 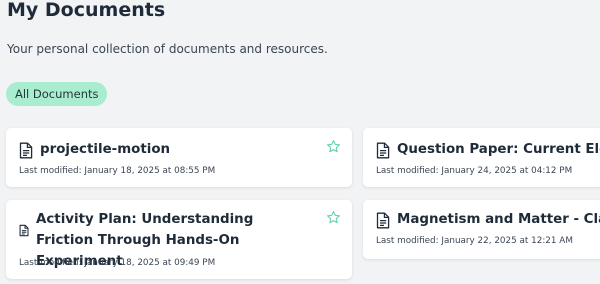 I want to click on document-title: Question Paper: Current Electricity, so click(x=498, y=149).